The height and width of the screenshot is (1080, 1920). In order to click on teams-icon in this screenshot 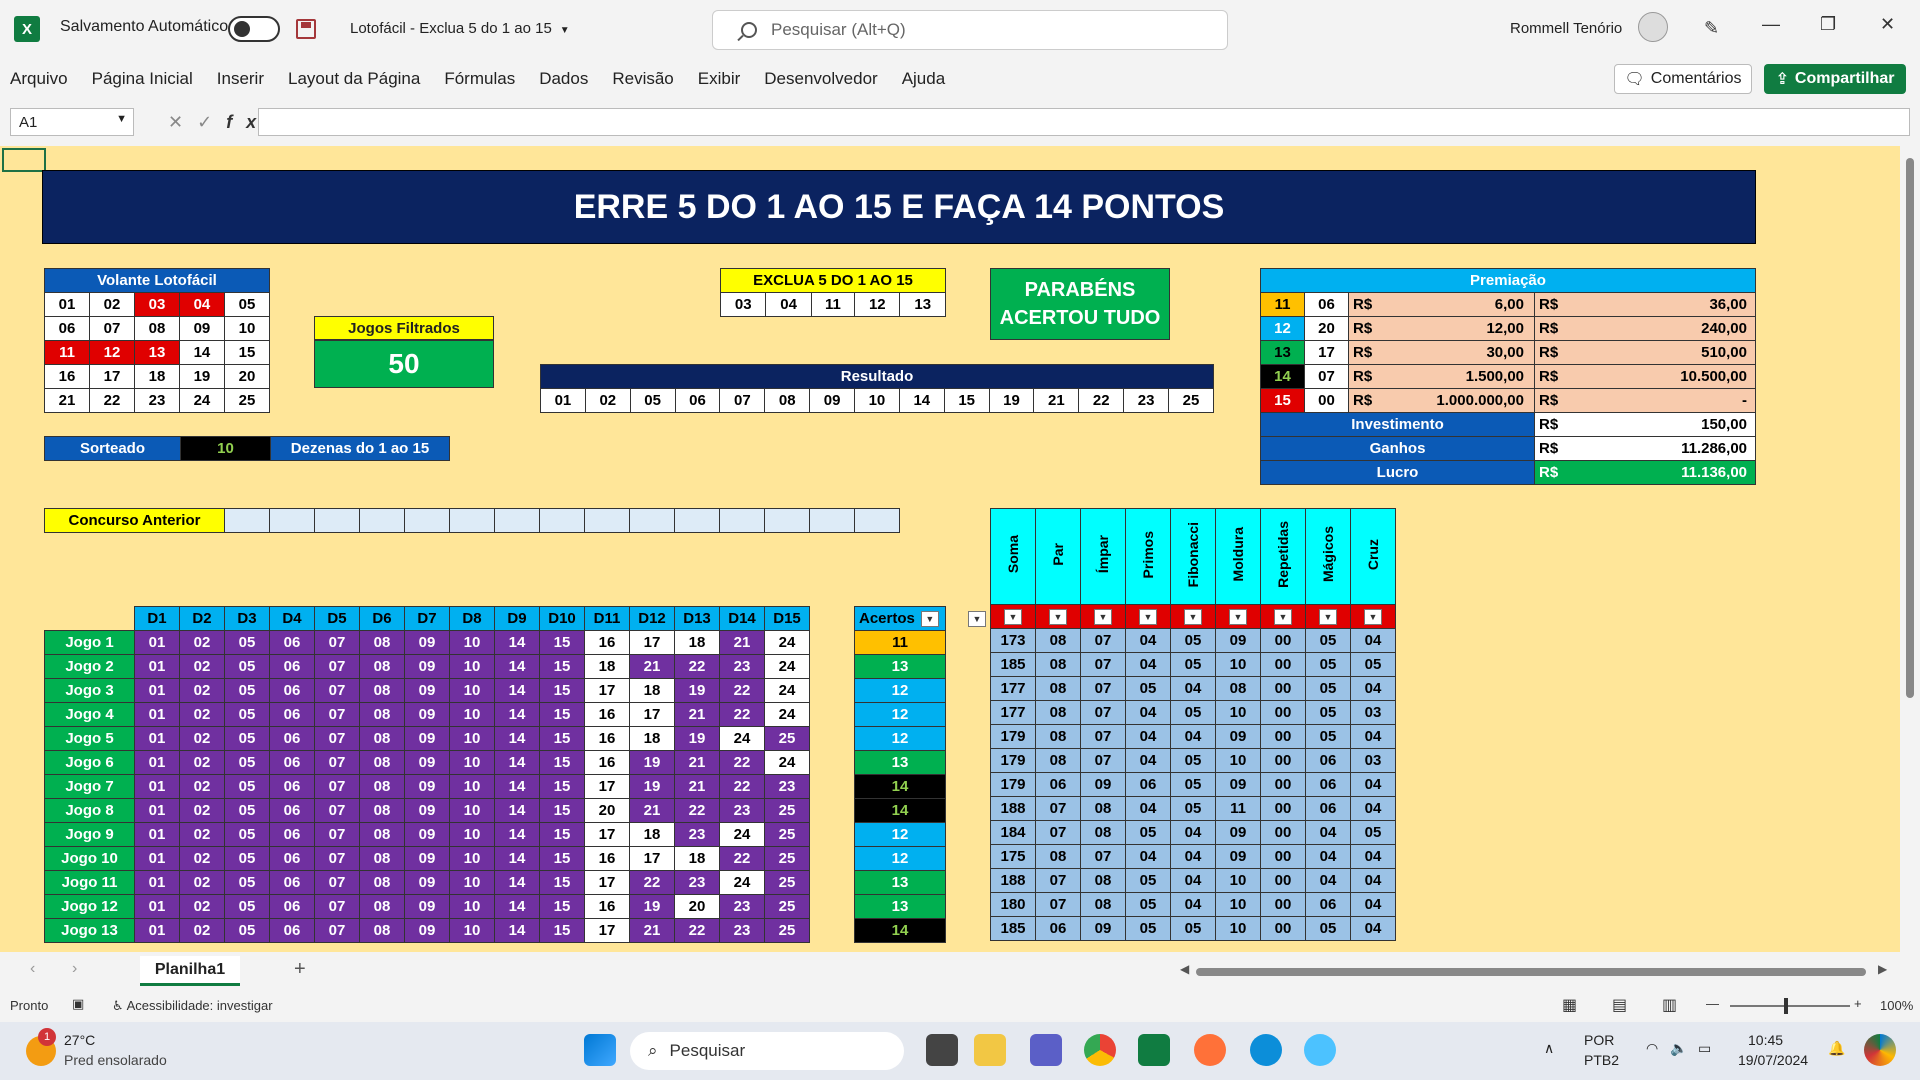, I will do `click(1046, 1050)`.